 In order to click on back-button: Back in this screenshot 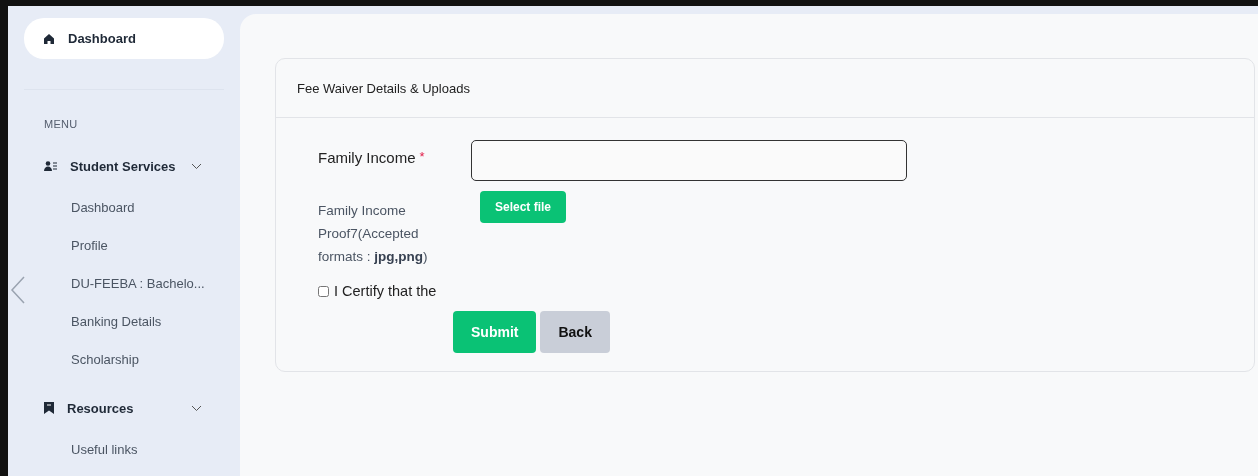, I will do `click(575, 332)`.